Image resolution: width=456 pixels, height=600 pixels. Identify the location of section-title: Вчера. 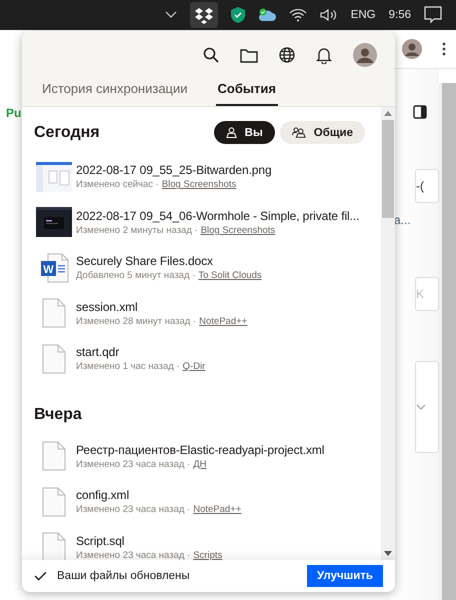
(58, 415).